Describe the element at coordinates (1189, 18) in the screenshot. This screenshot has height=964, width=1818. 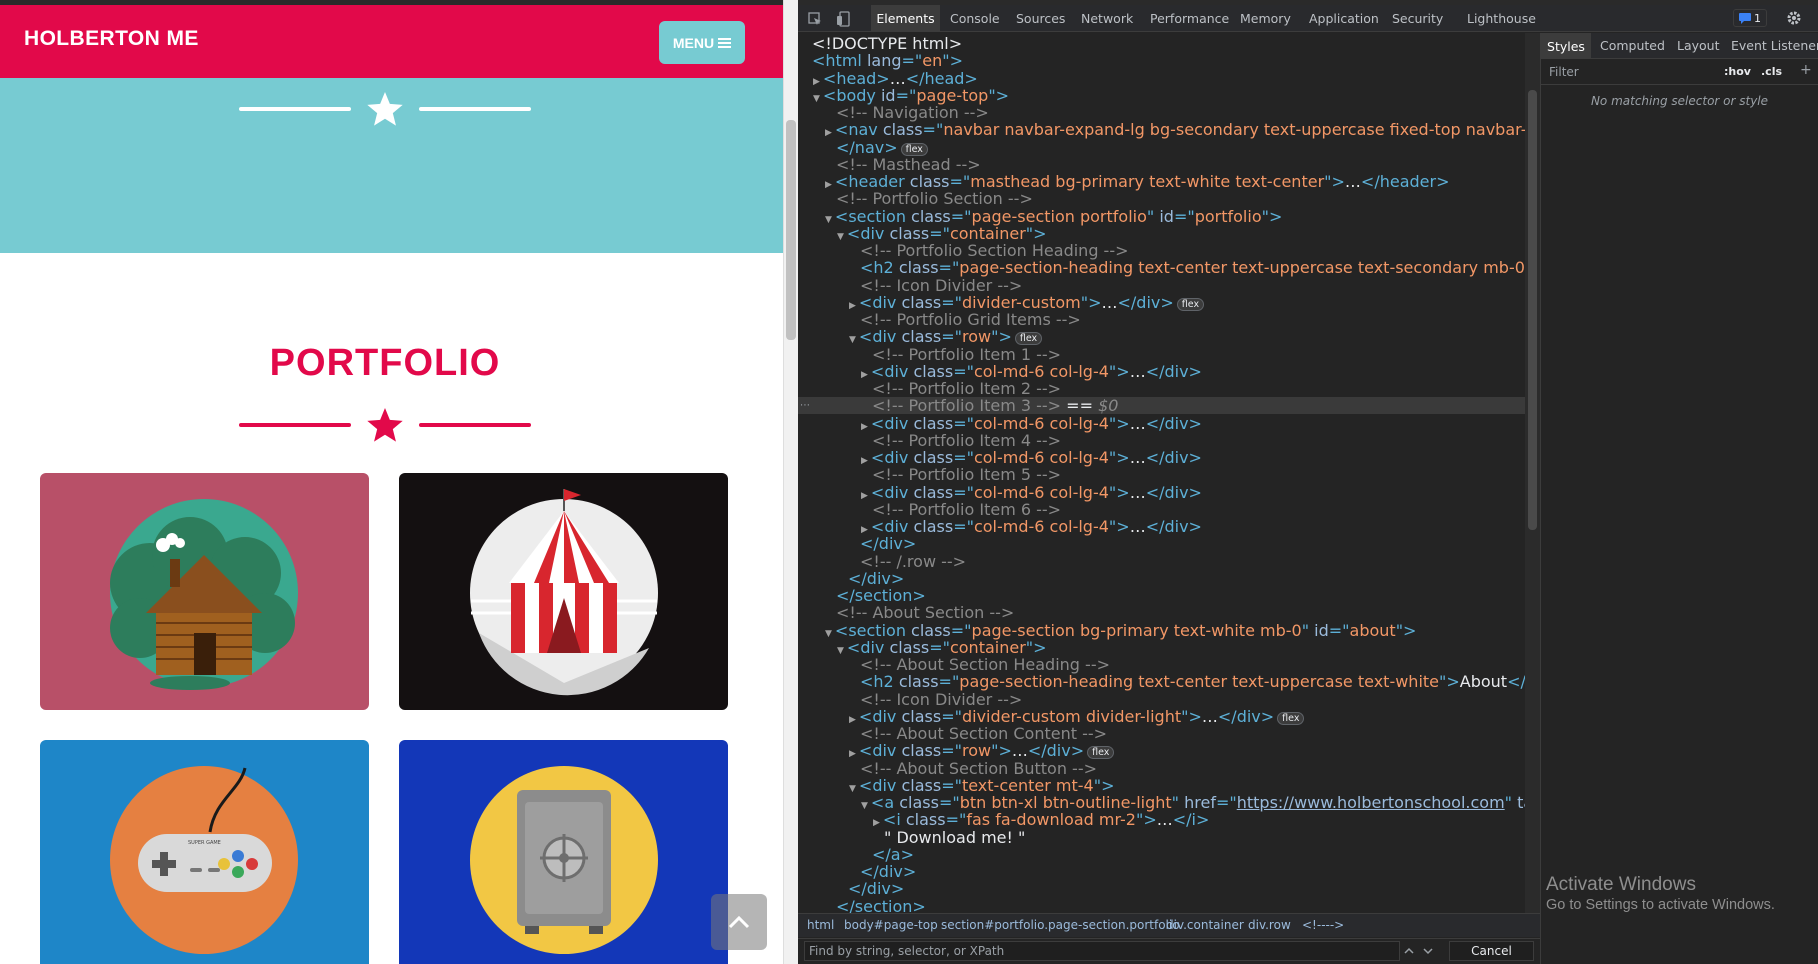
I see `tab-performance: Performance` at that location.